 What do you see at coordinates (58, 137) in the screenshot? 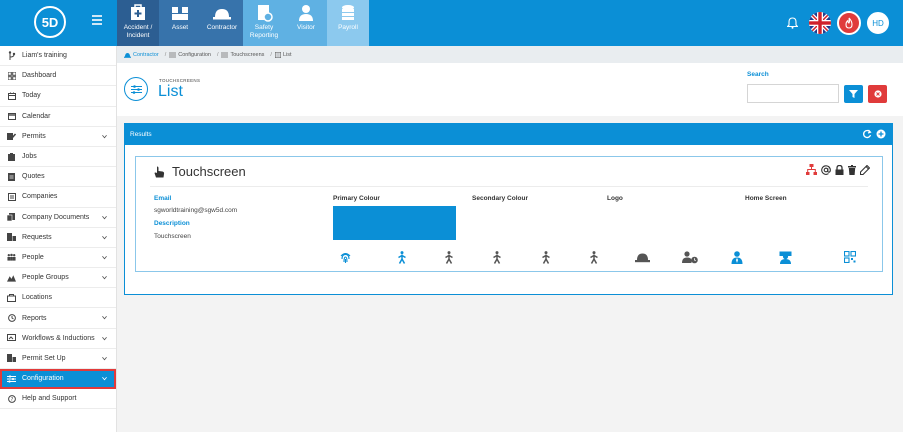
I see `sidebar-item-permits: Permits` at bounding box center [58, 137].